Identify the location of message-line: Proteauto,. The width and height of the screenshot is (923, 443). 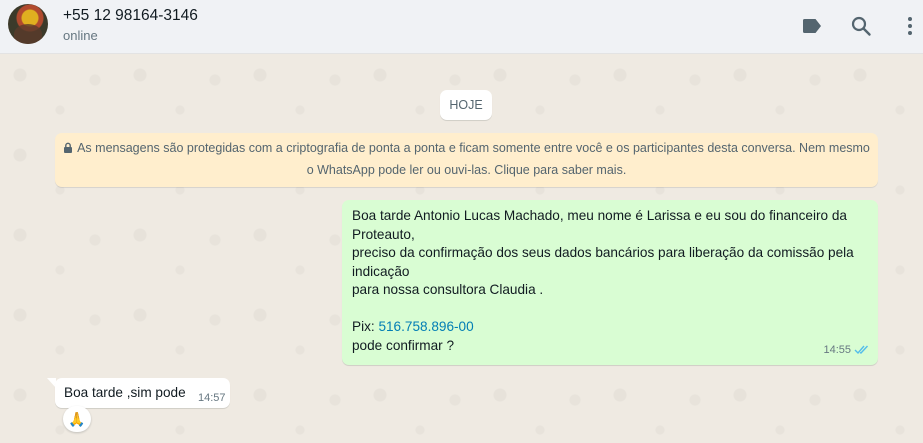
(383, 234).